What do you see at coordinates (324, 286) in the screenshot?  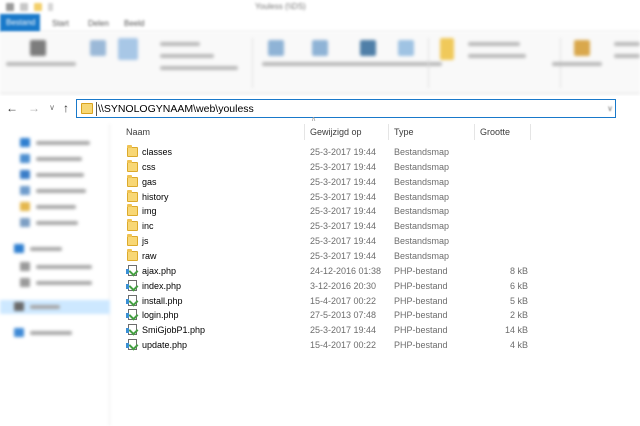 I see `file-row: index.php 3-12-2016 20:30 PHP-bestand 6 kB` at bounding box center [324, 286].